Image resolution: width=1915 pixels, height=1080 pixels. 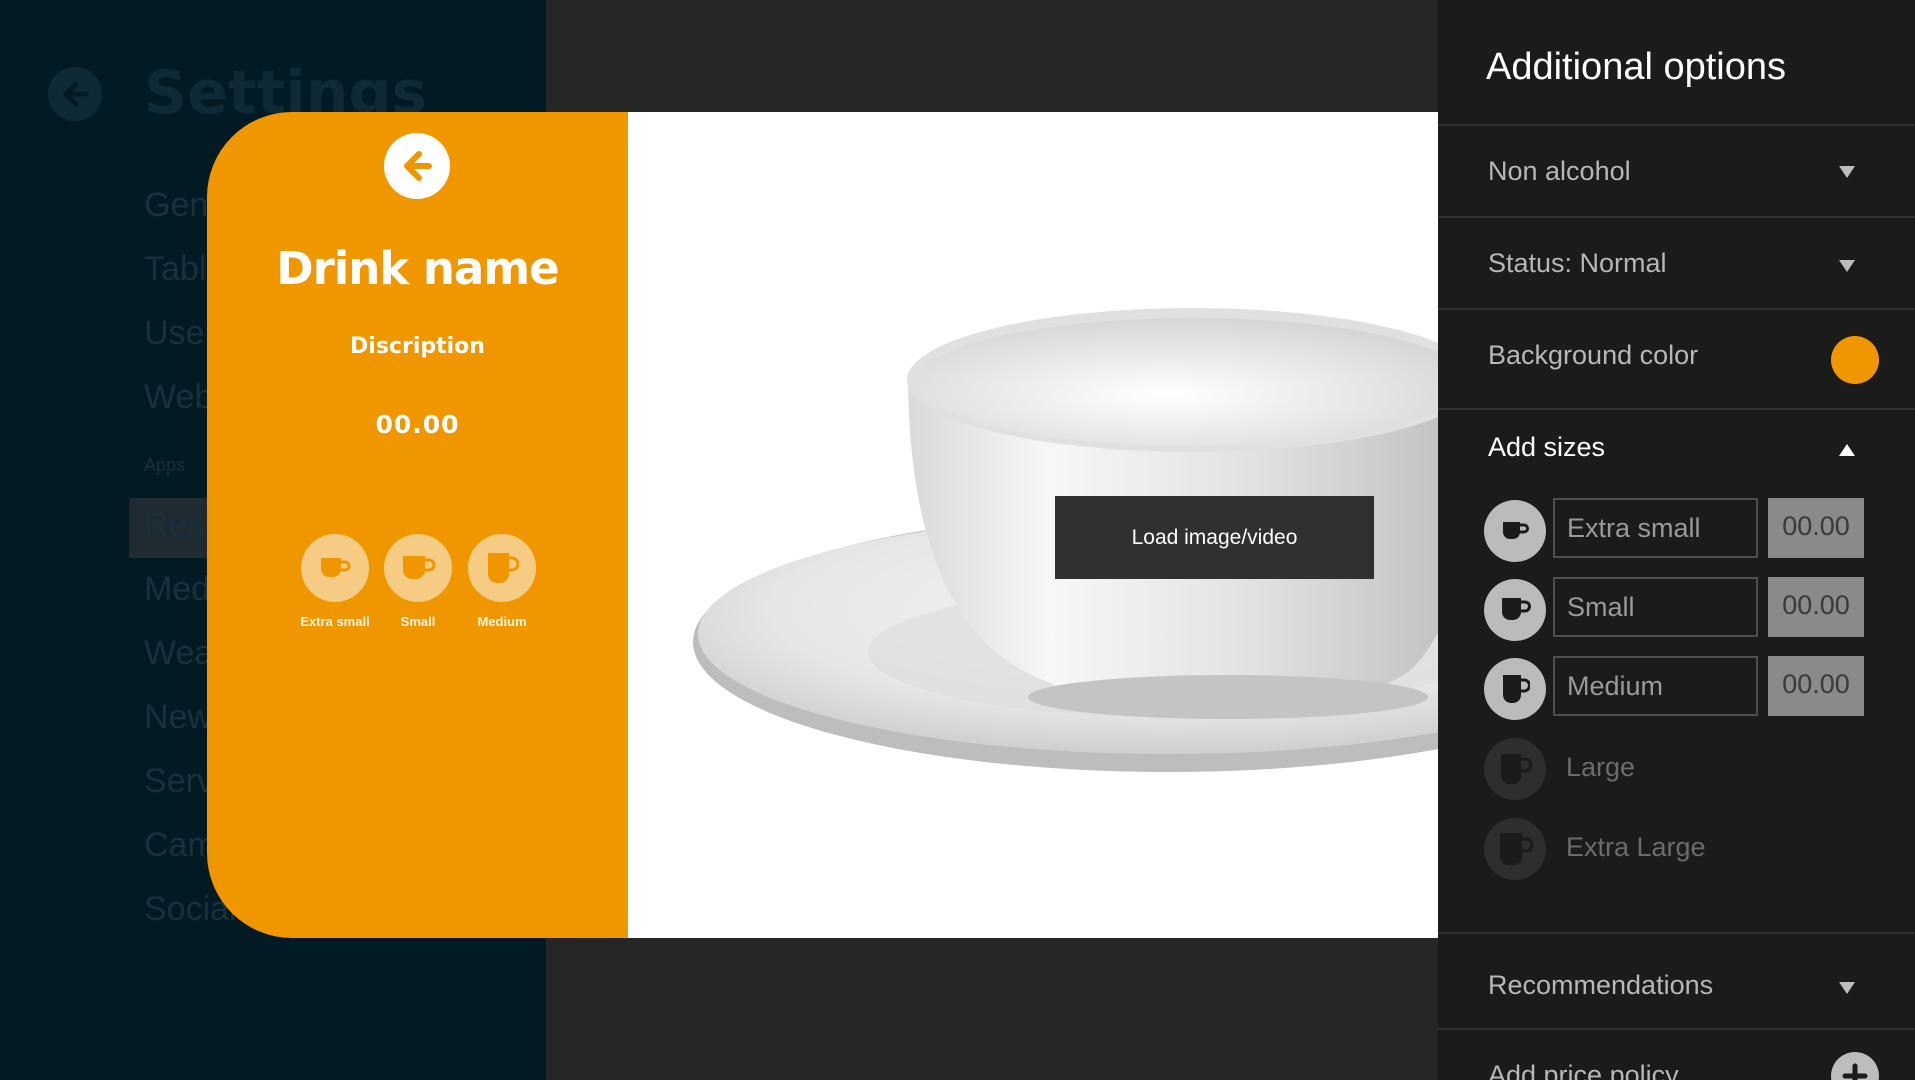 I want to click on size-name-label: Extra Large, so click(x=1636, y=847).